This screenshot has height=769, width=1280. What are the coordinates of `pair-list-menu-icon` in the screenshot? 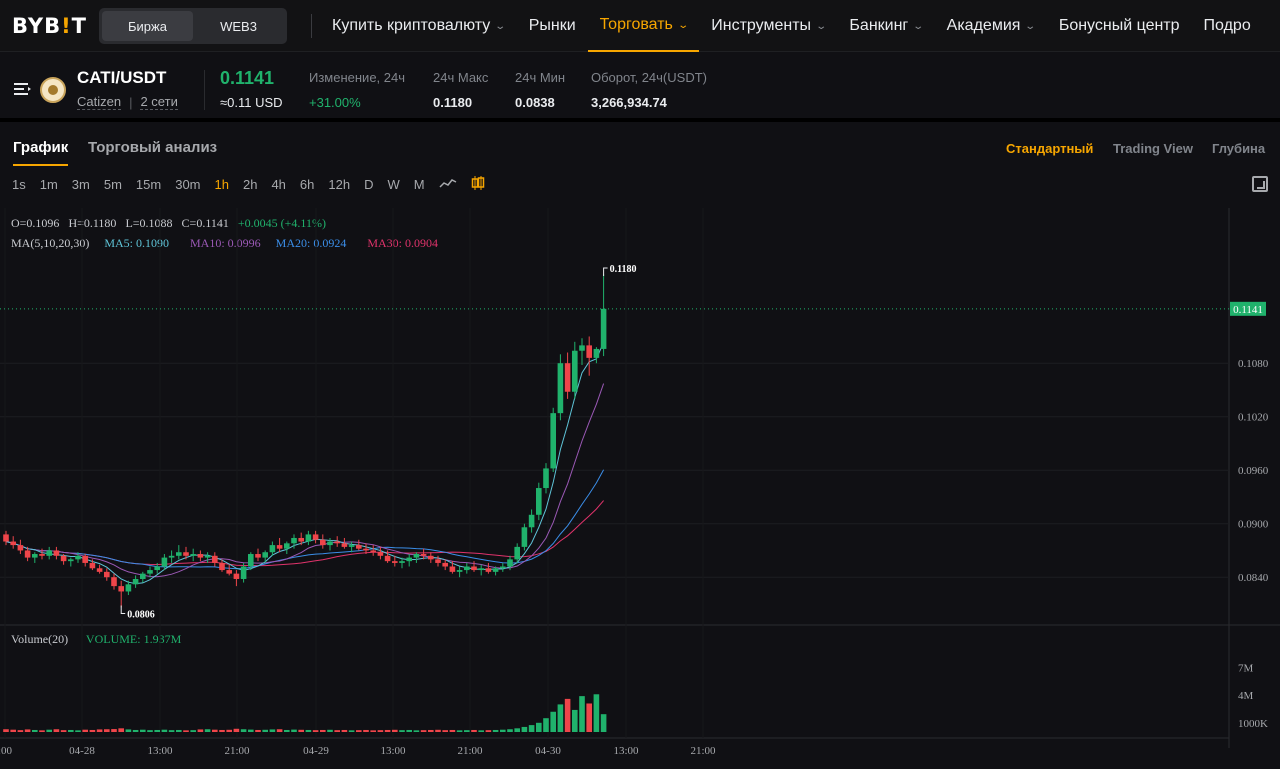 It's located at (23, 89).